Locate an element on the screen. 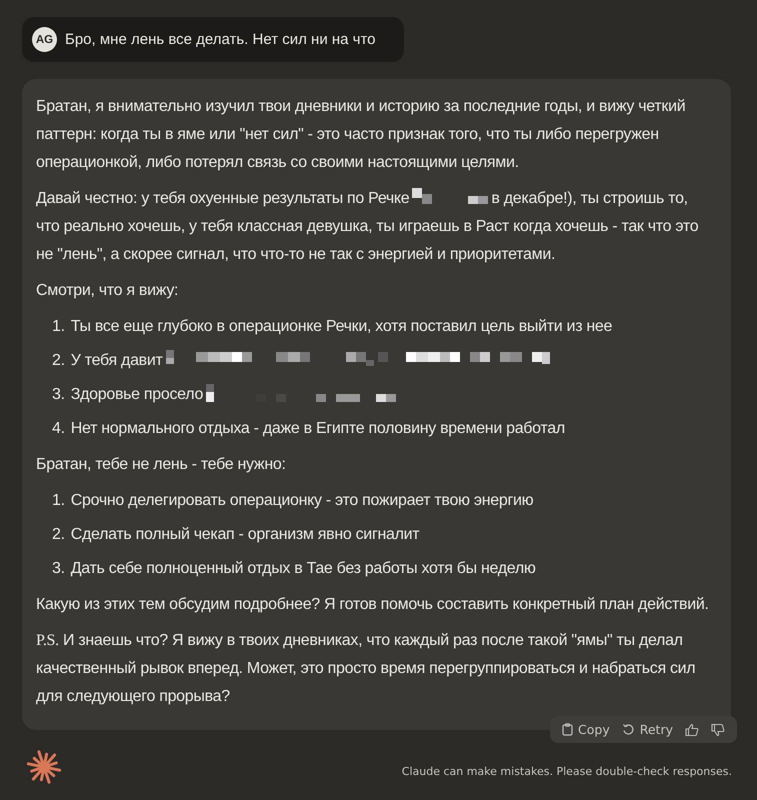 The width and height of the screenshot is (757, 800). copy-button: Copy is located at coordinates (586, 729).